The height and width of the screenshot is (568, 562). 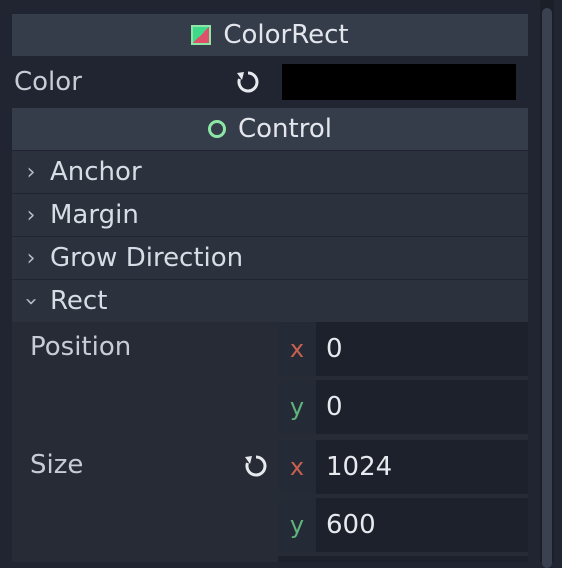 What do you see at coordinates (201, 35) in the screenshot?
I see `colorrect-icon` at bounding box center [201, 35].